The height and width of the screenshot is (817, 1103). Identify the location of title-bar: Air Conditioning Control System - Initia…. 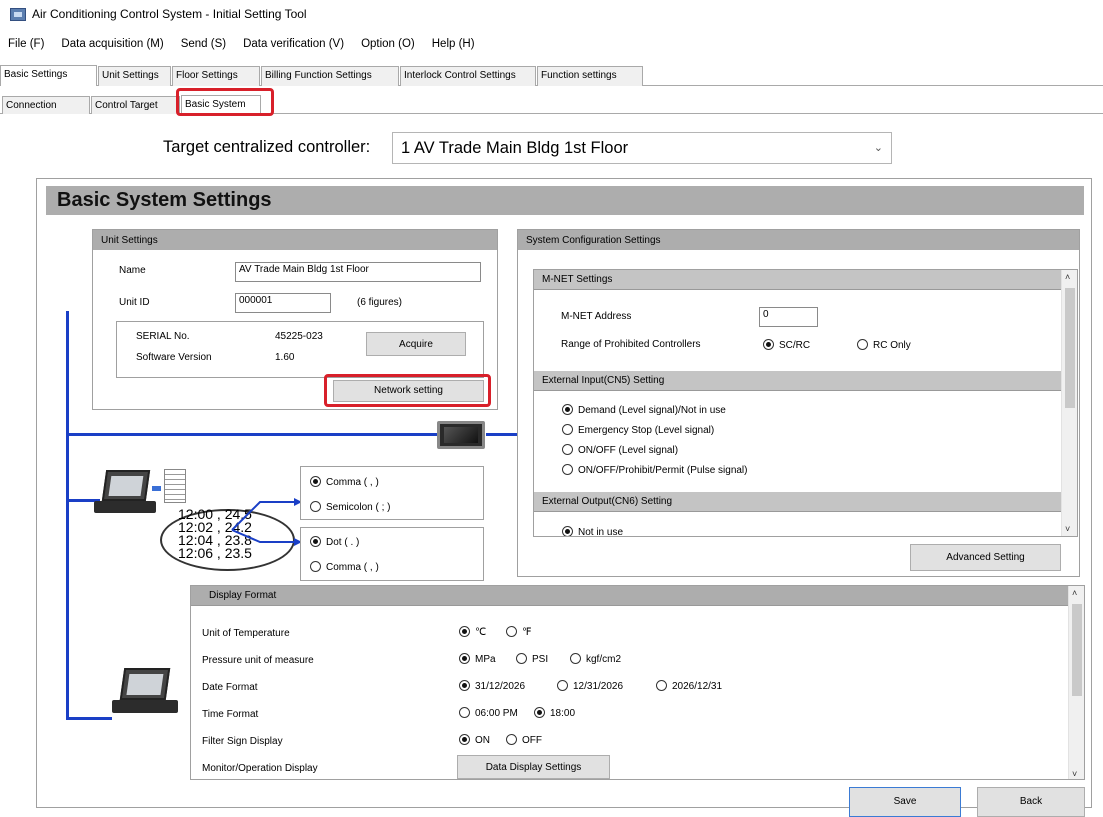
(551, 14).